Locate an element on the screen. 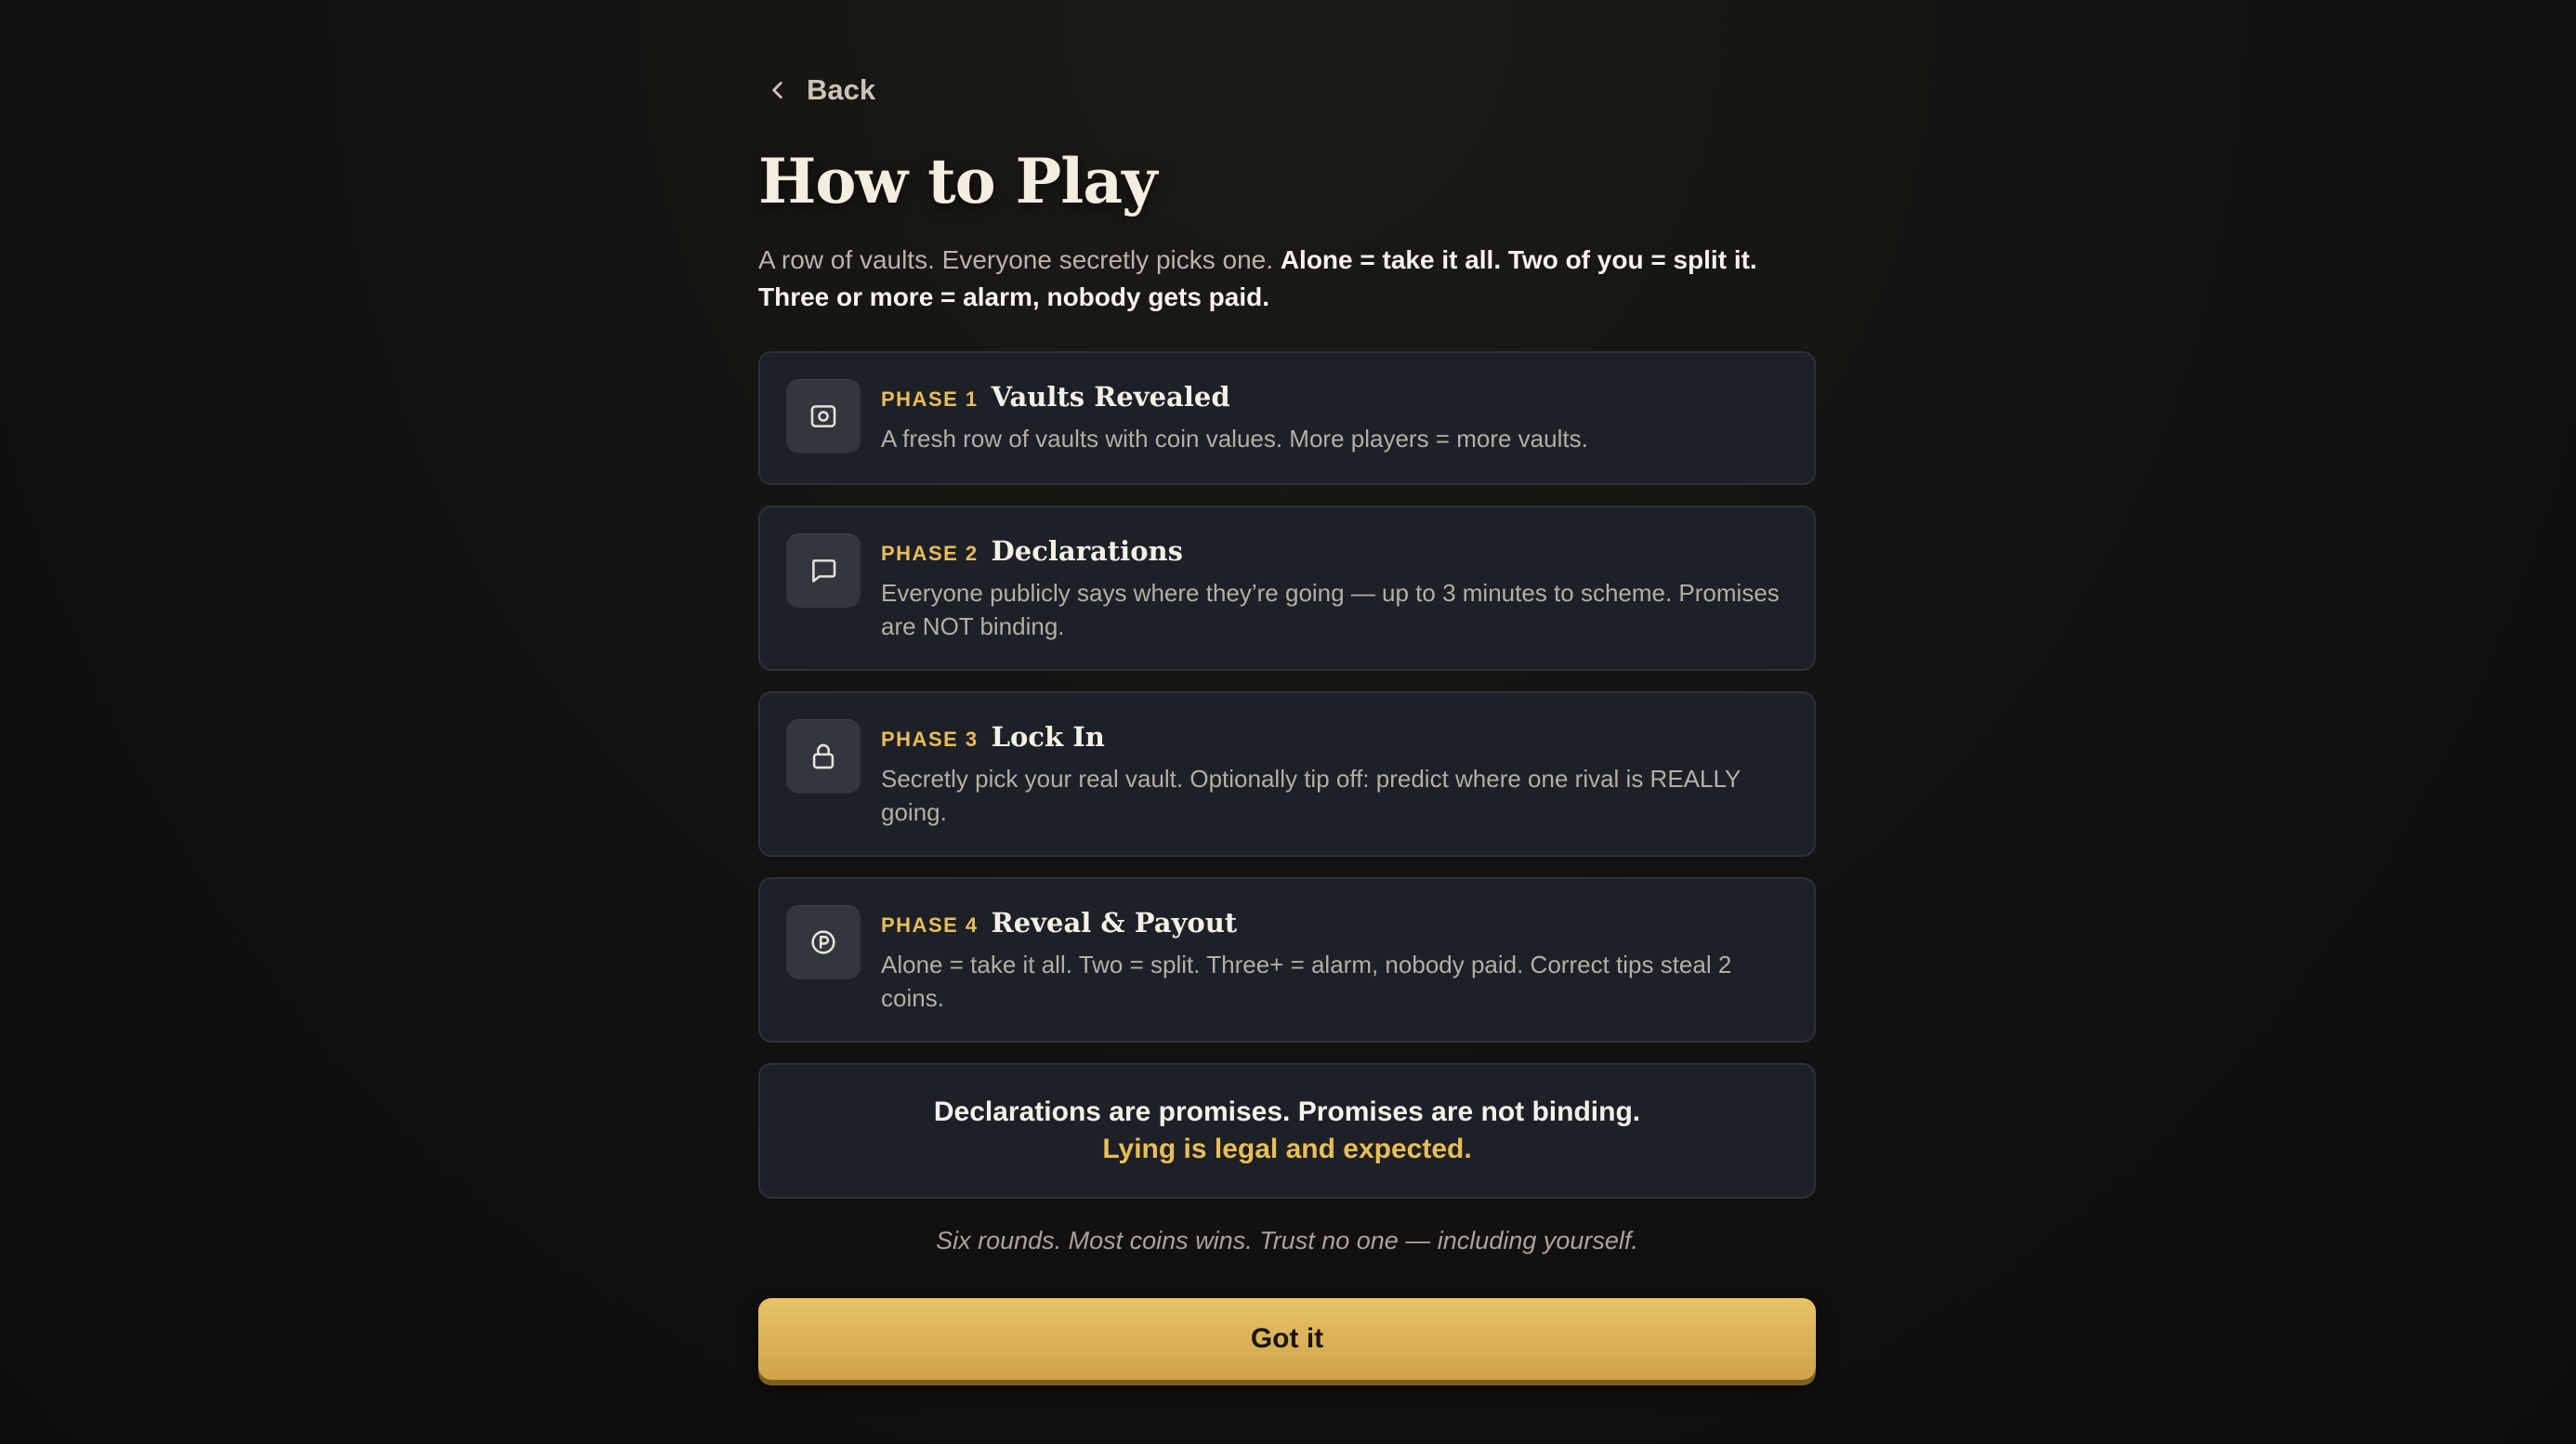  got-it-button: Got it is located at coordinates (1287, 1339).